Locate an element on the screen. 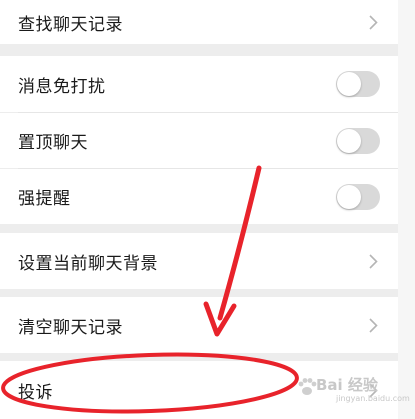 This screenshot has width=415, height=419. complain-row: 投诉 is located at coordinates (199, 390).